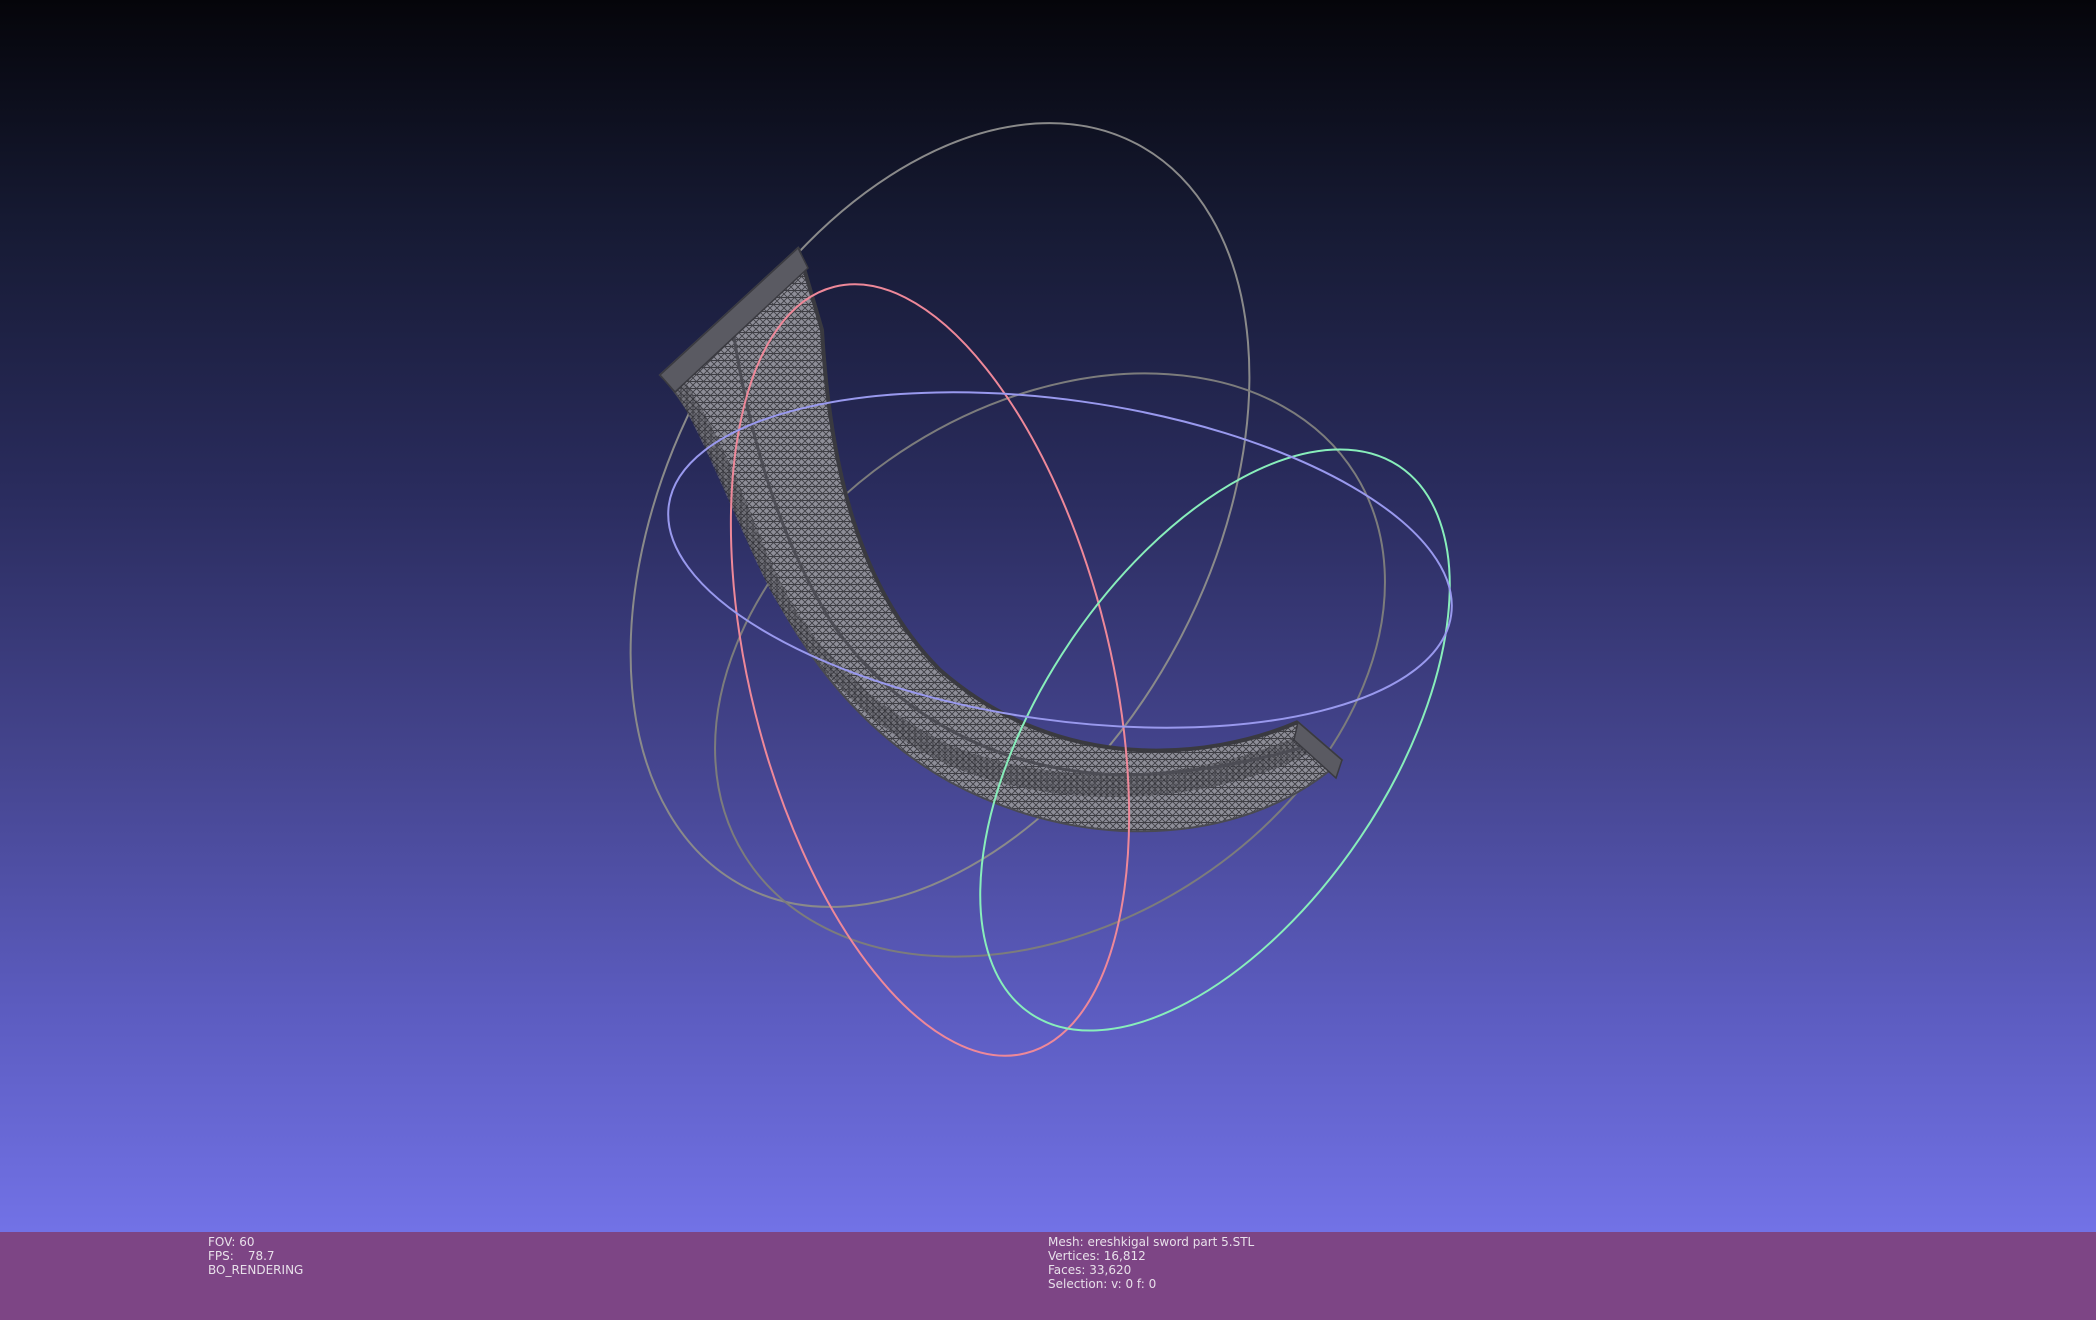 Image resolution: width=2096 pixels, height=1320 pixels. What do you see at coordinates (1102, 1284) in the screenshot?
I see `selection-readout: Selection: v: 0 f: 0` at bounding box center [1102, 1284].